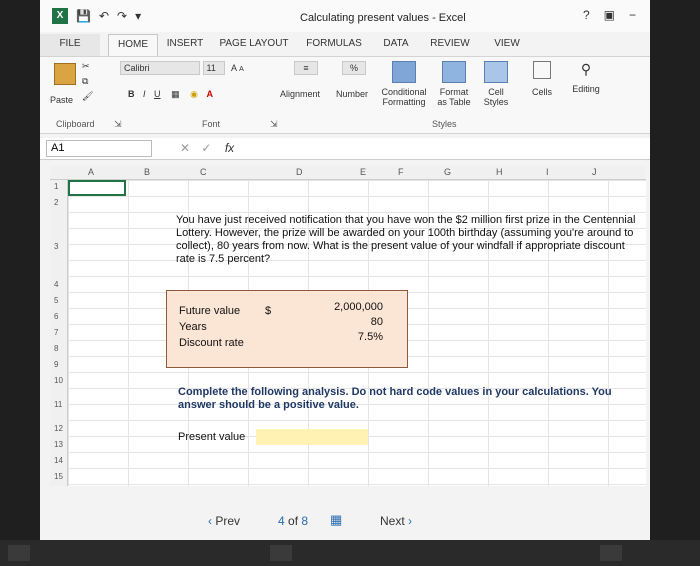  I want to click on ribbon-display-icon: ▣, so click(609, 15).